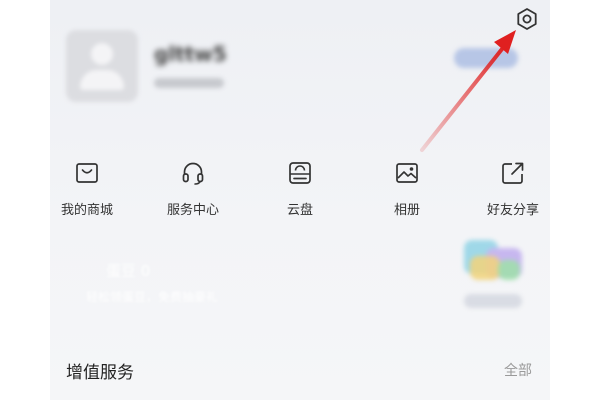  What do you see at coordinates (193, 190) in the screenshot?
I see `shortcut-service-center: 服务中心` at bounding box center [193, 190].